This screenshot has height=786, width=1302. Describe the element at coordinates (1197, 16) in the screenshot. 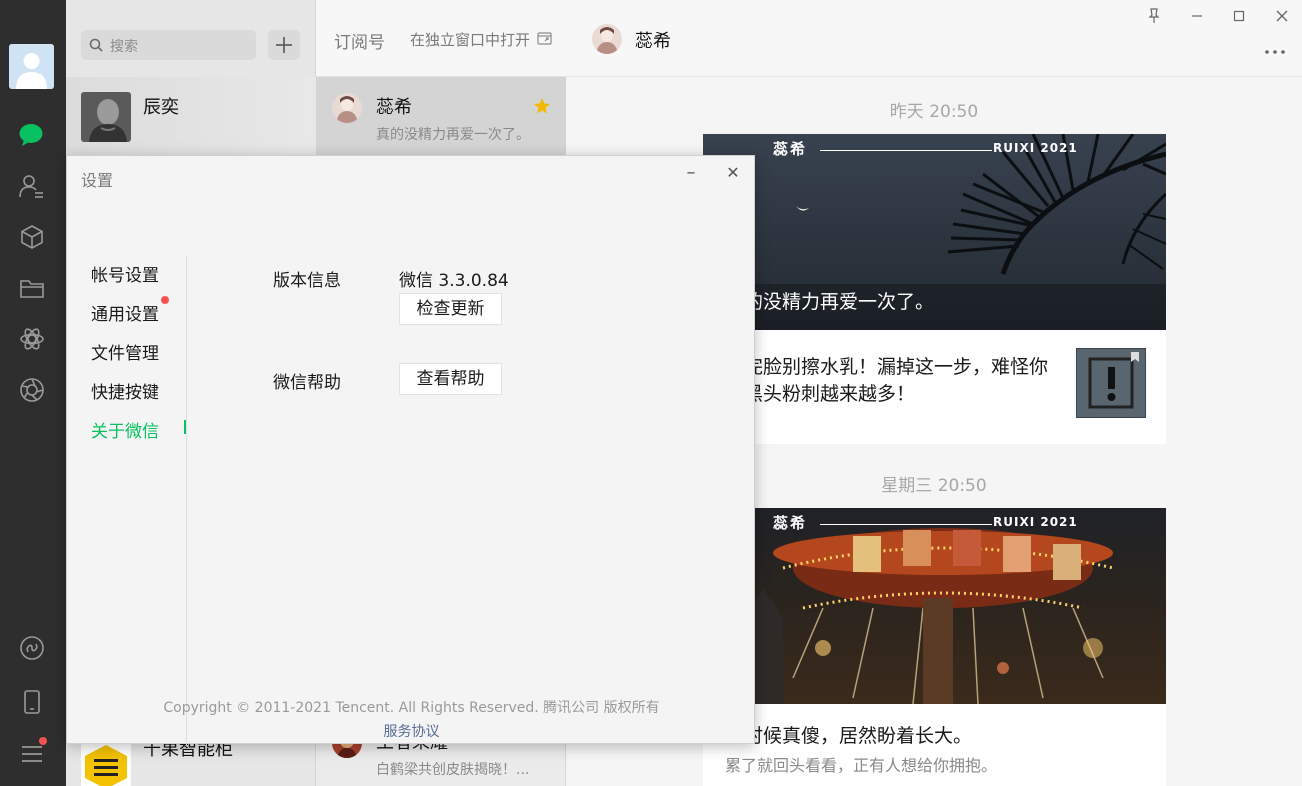

I see `minimize-icon` at that location.